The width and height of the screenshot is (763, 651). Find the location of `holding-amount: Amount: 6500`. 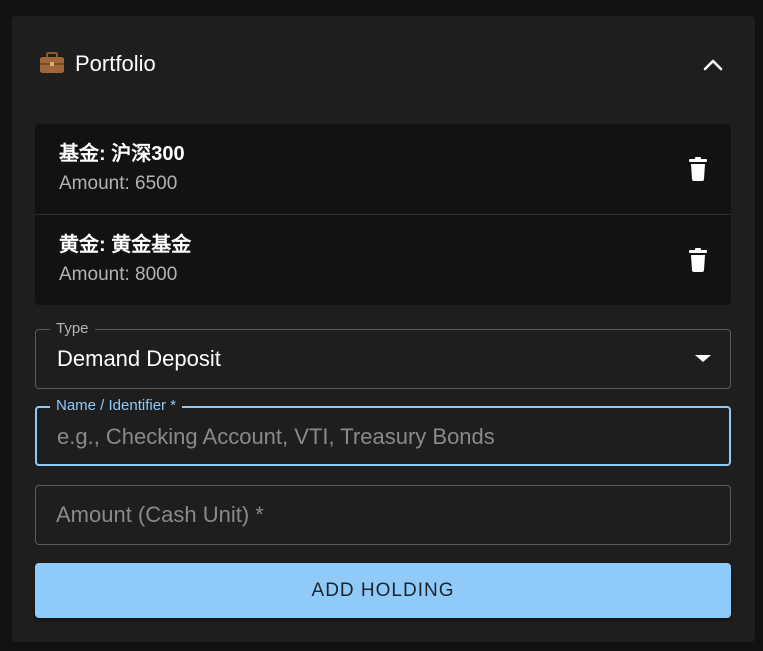

holding-amount: Amount: 6500 is located at coordinates (118, 183).